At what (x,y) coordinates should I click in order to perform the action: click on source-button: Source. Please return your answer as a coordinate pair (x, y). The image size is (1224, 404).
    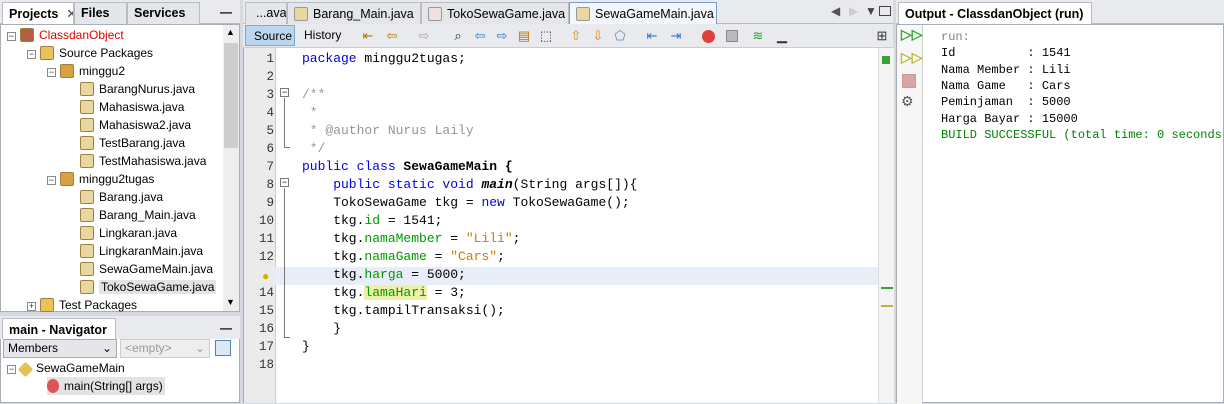
    Looking at the image, I should click on (270, 35).